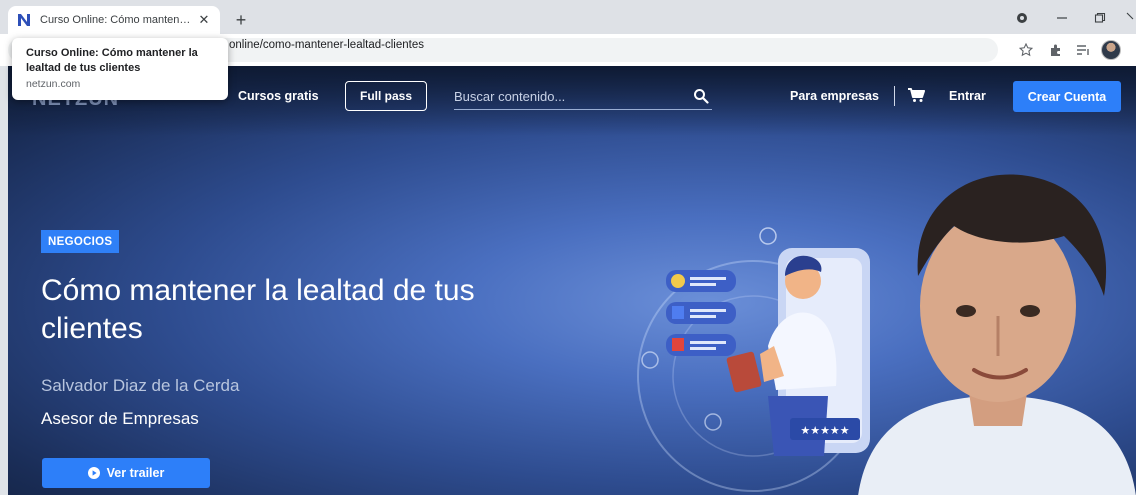 Image resolution: width=1136 pixels, height=495 pixels. What do you see at coordinates (278, 96) in the screenshot?
I see `nav-free-courses: Cursos gratis` at bounding box center [278, 96].